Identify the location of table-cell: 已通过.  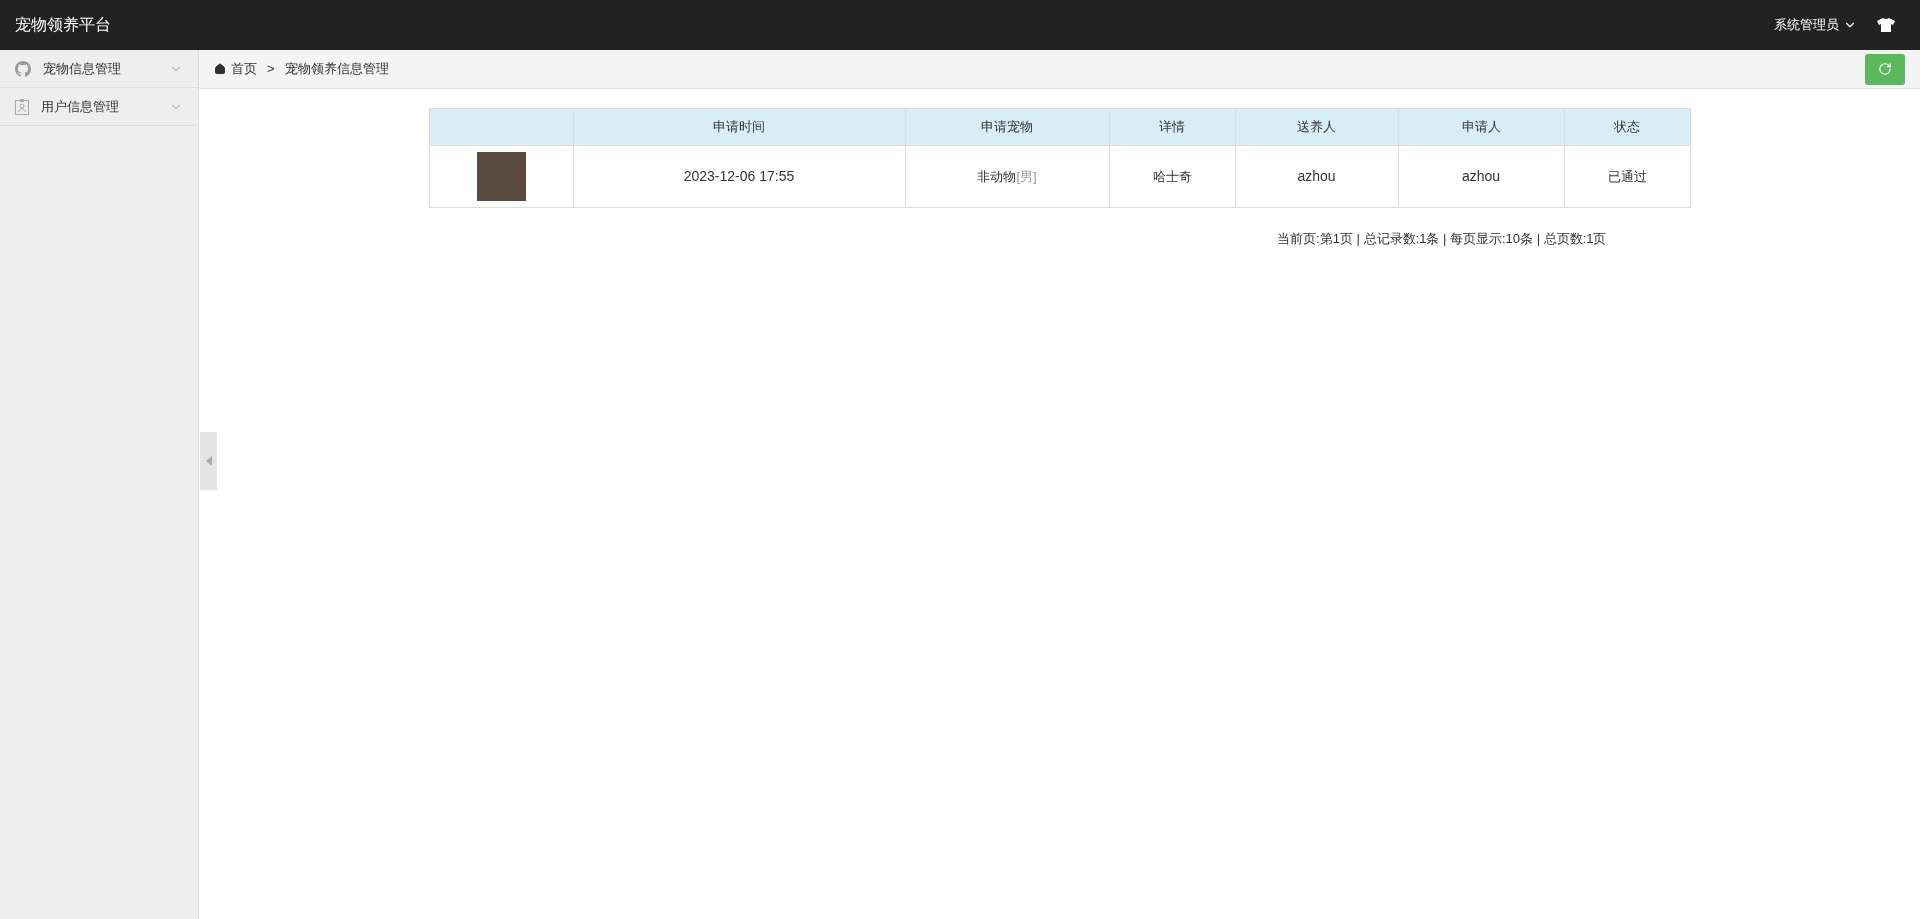
(1626, 176).